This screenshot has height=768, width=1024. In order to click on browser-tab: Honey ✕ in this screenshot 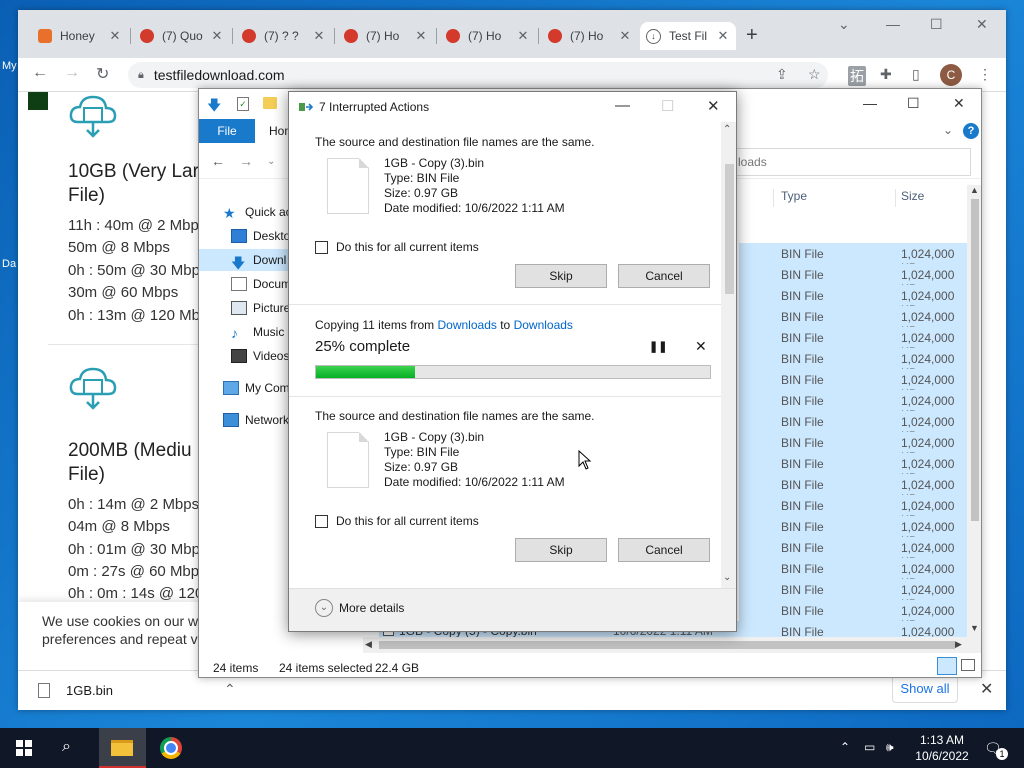, I will do `click(80, 36)`.